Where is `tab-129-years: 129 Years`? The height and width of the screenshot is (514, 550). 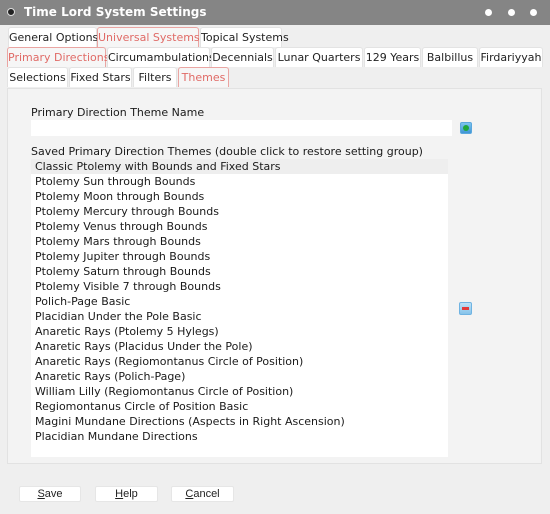
tab-129-years: 129 Years is located at coordinates (392, 57).